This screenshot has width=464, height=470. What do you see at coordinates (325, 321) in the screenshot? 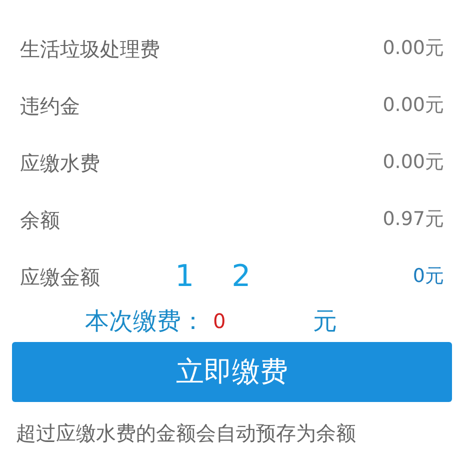
I see `payment-unit: 元` at bounding box center [325, 321].